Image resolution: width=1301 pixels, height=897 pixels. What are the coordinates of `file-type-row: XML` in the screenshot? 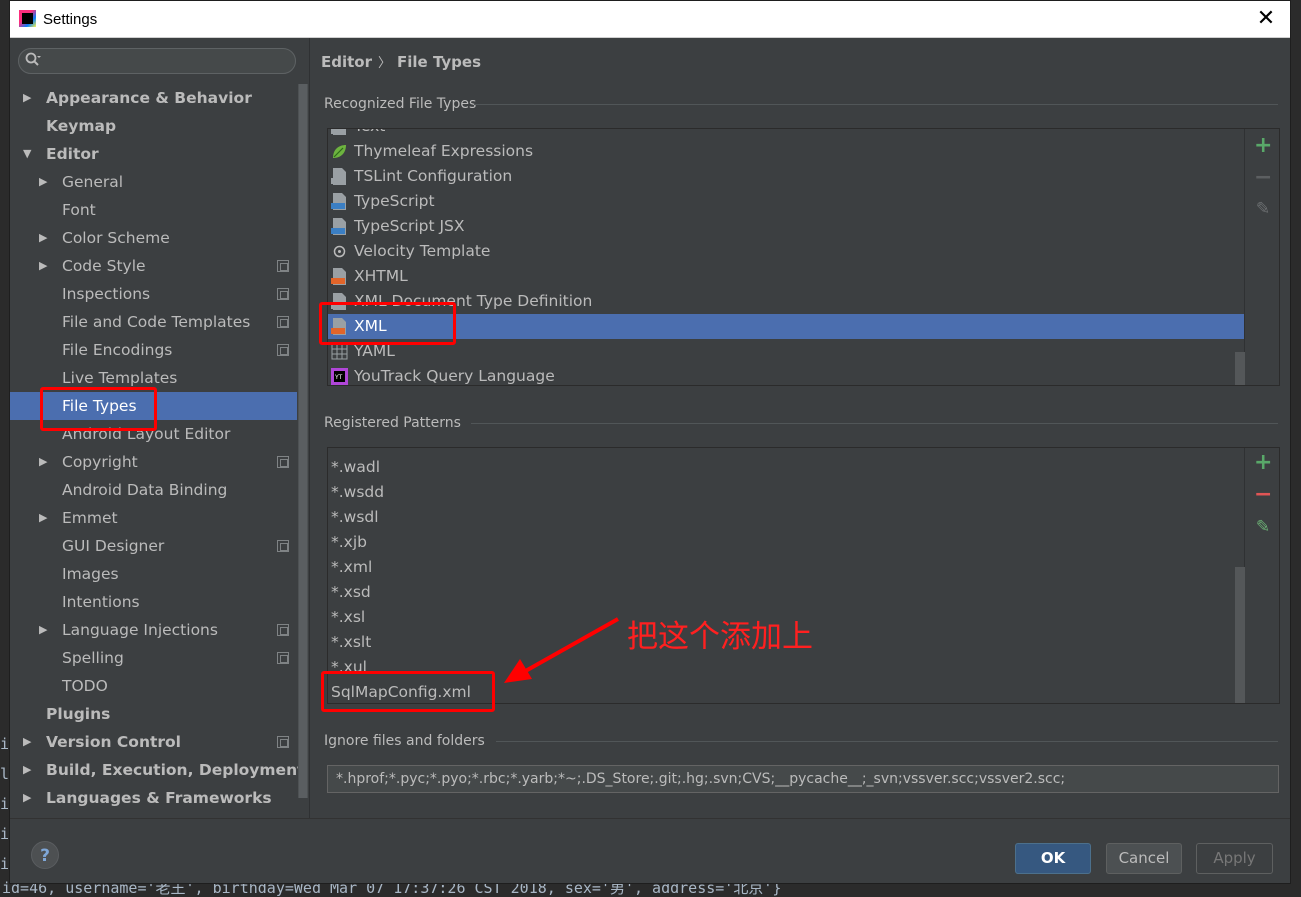 It's located at (786, 326).